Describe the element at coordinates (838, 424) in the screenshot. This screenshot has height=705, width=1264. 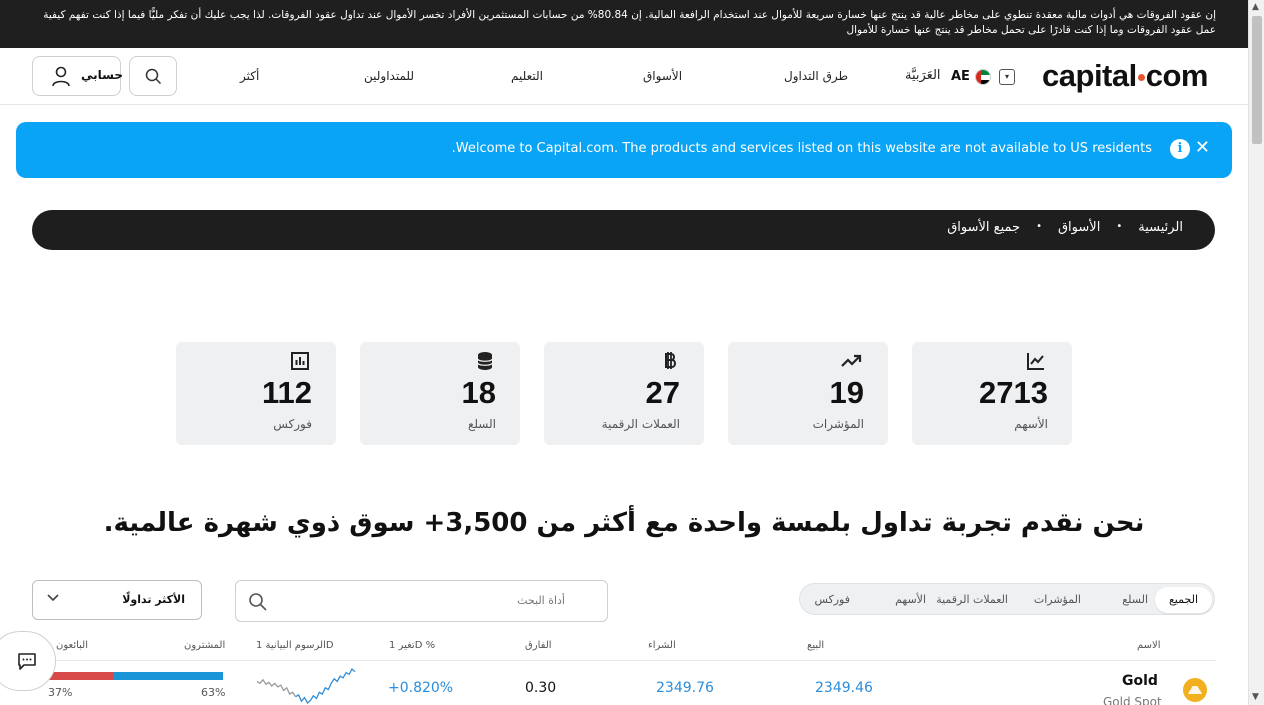
I see `stat-label: المؤشرات` at that location.